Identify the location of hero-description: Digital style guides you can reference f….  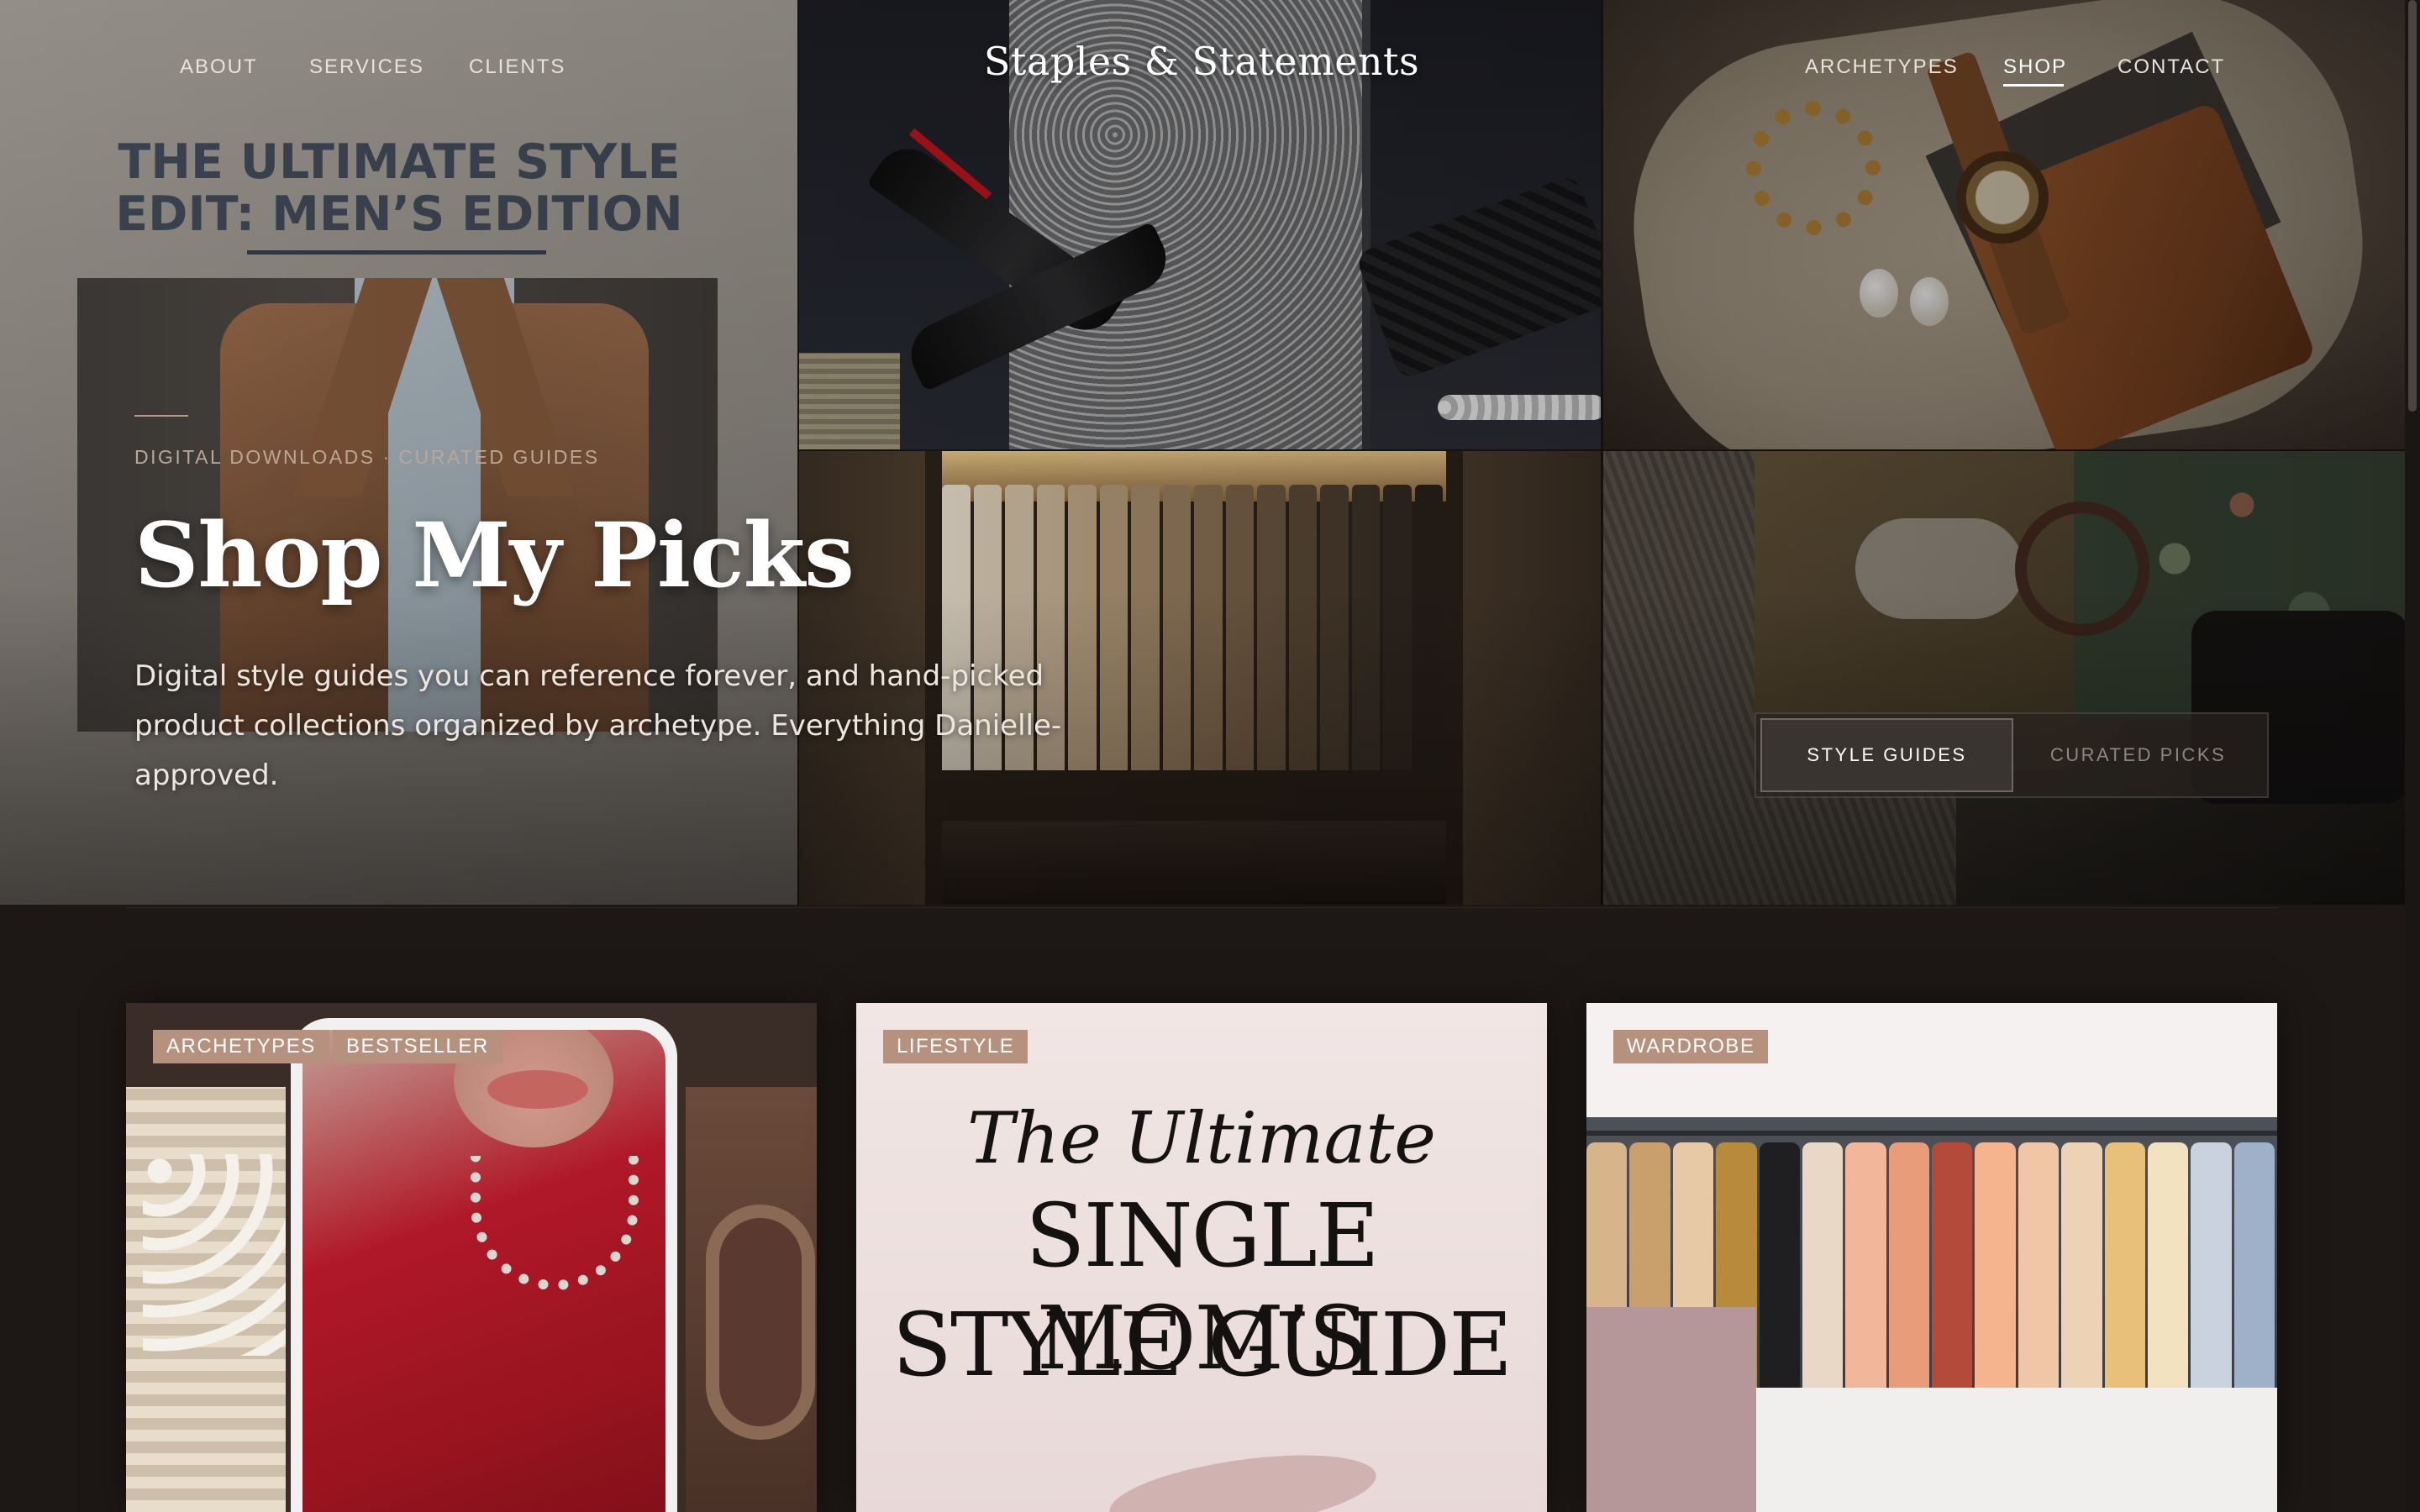
(598, 725).